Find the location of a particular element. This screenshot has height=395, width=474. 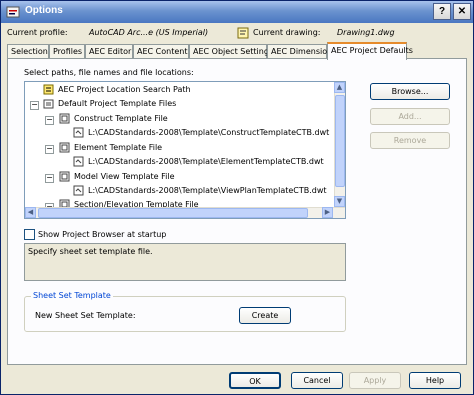

tab-aec-content: AEC Content is located at coordinates (161, 51).